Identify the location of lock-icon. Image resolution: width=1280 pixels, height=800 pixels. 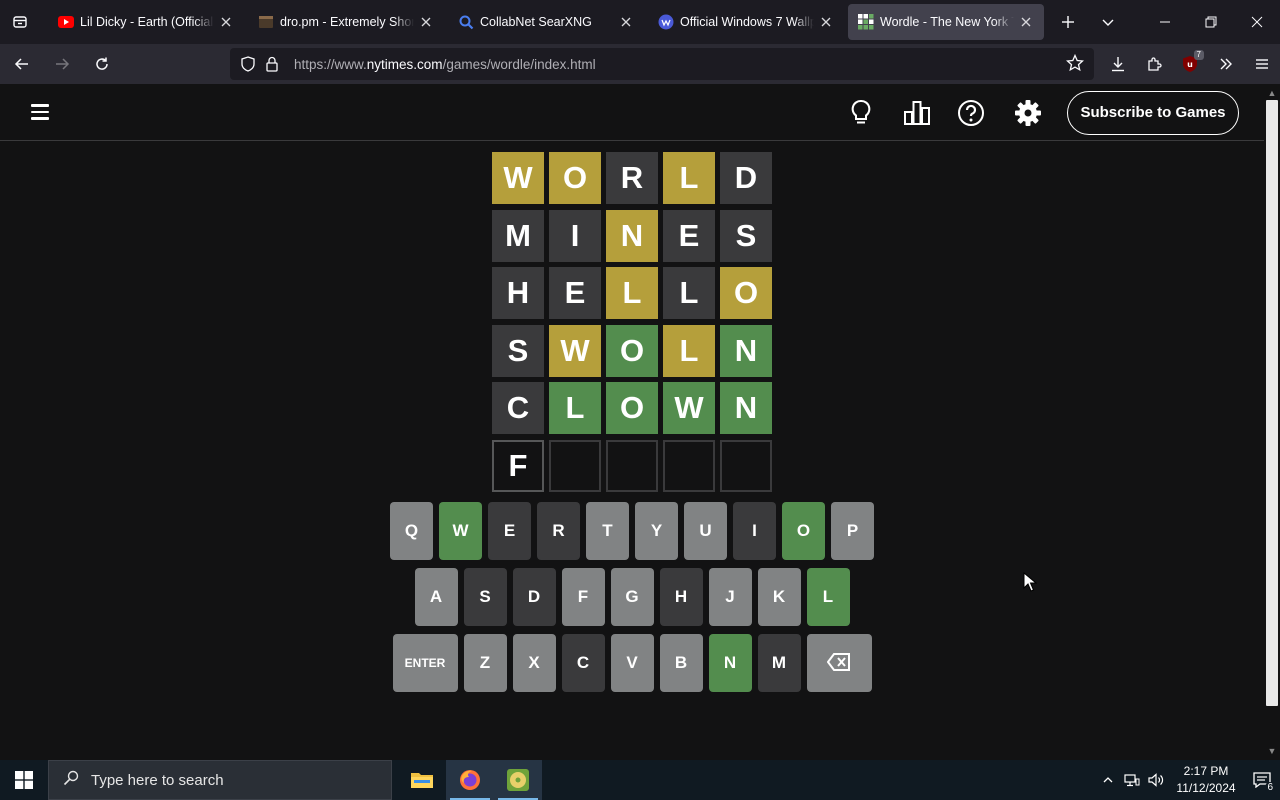
(272, 64).